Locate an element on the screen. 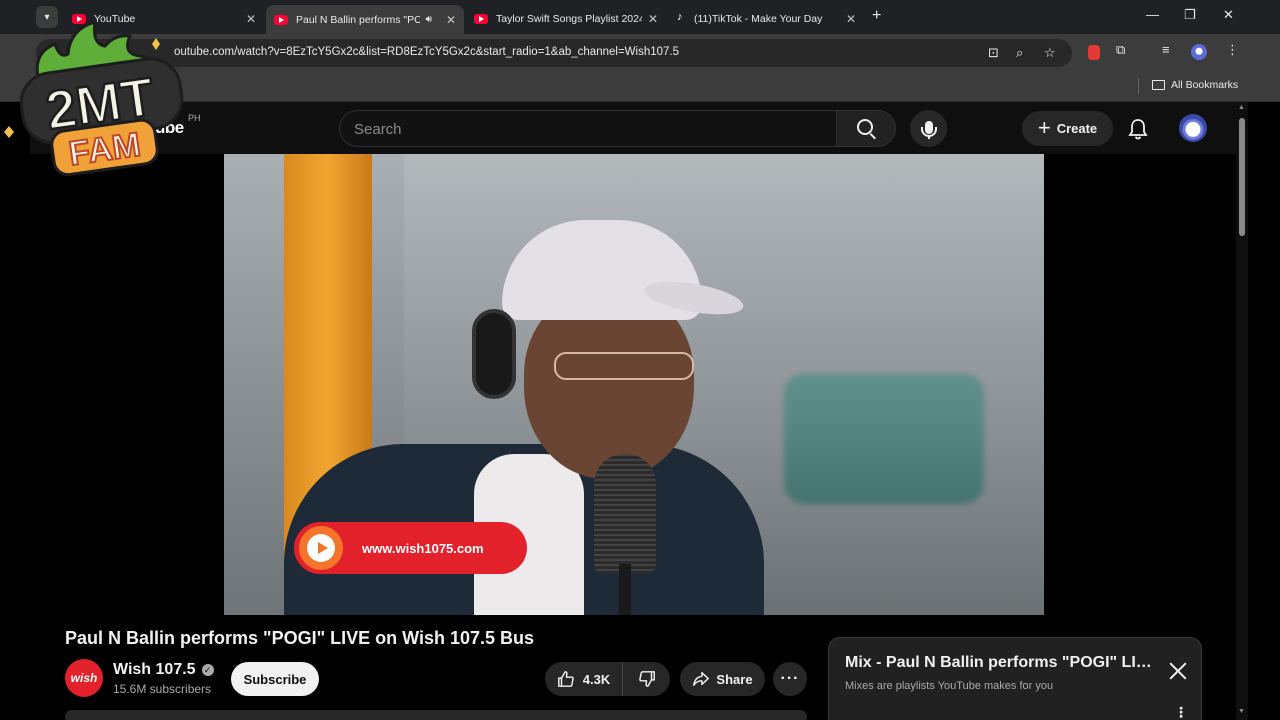 The image size is (1280, 720). like-dislike-group: 4.3K is located at coordinates (607, 679).